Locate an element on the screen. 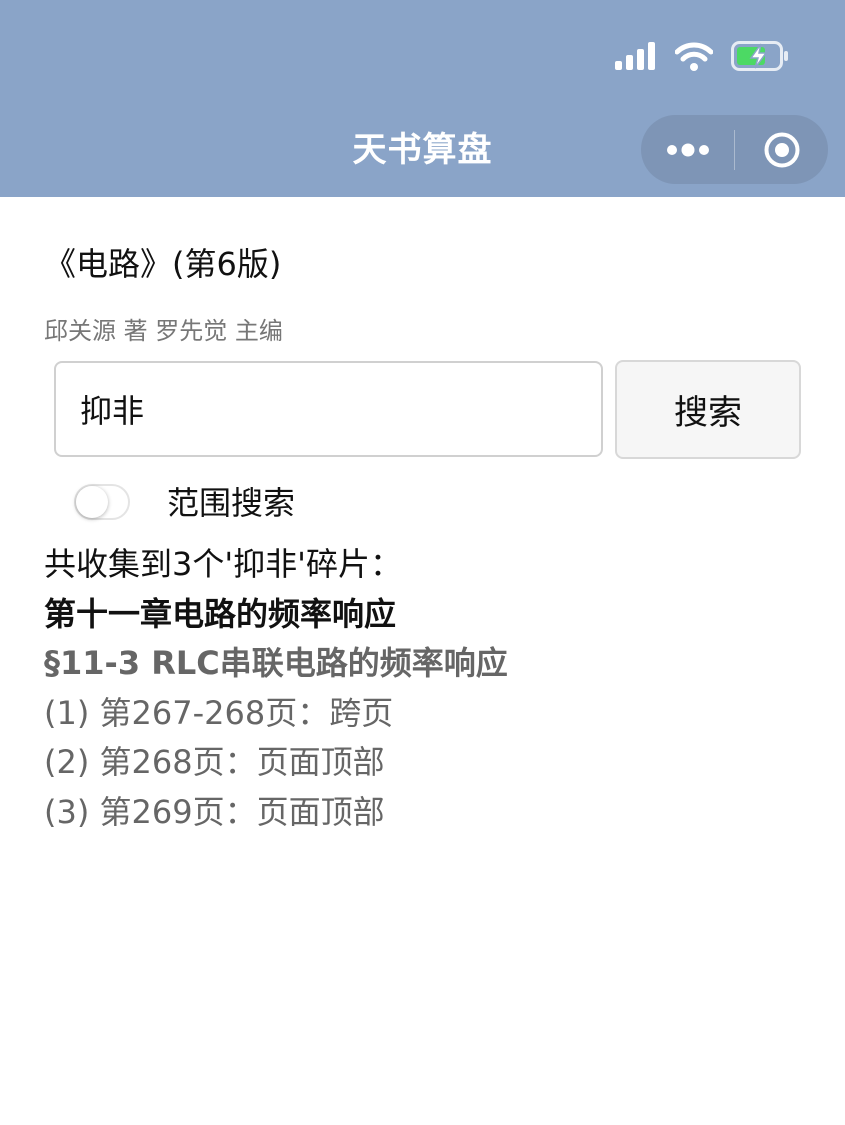  battery-charging-icon is located at coordinates (760, 56).